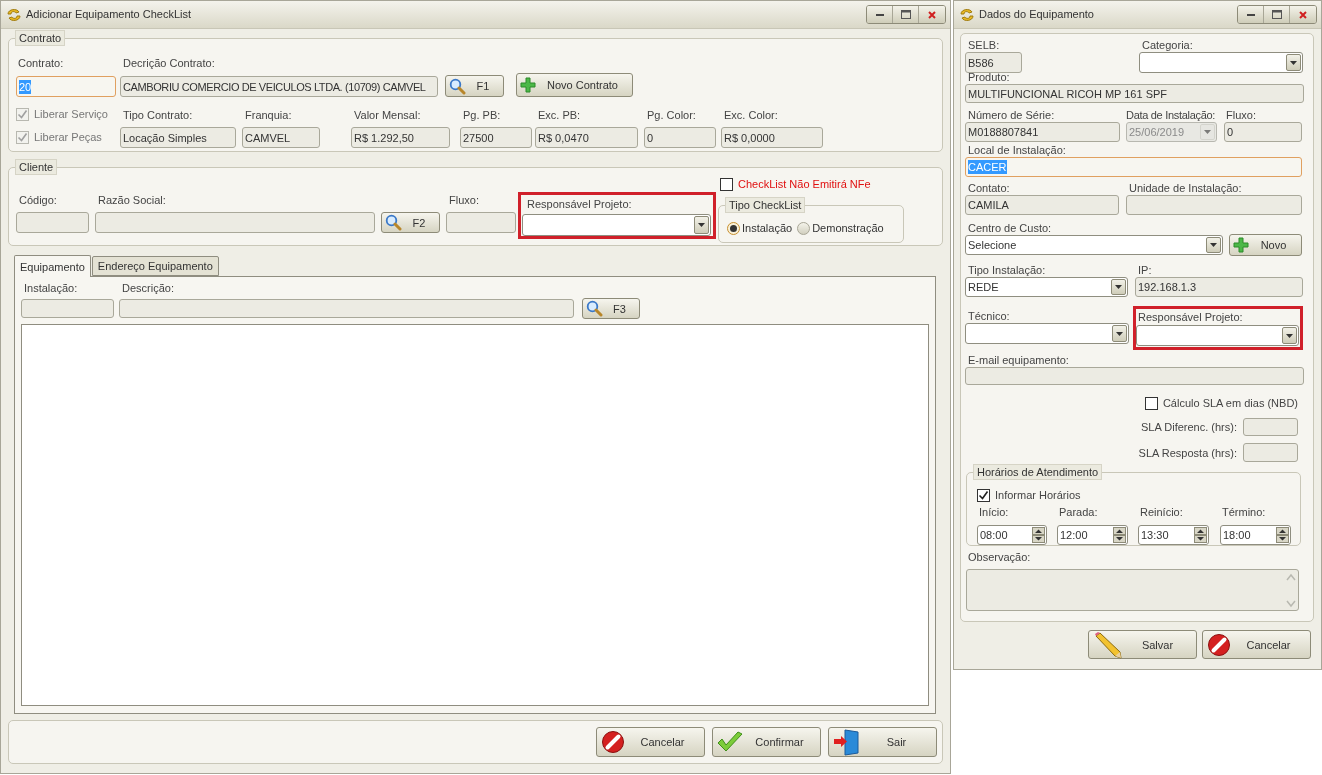 This screenshot has height=775, width=1322. Describe the element at coordinates (989, 77) in the screenshot. I see `field-label: Produto:` at that location.